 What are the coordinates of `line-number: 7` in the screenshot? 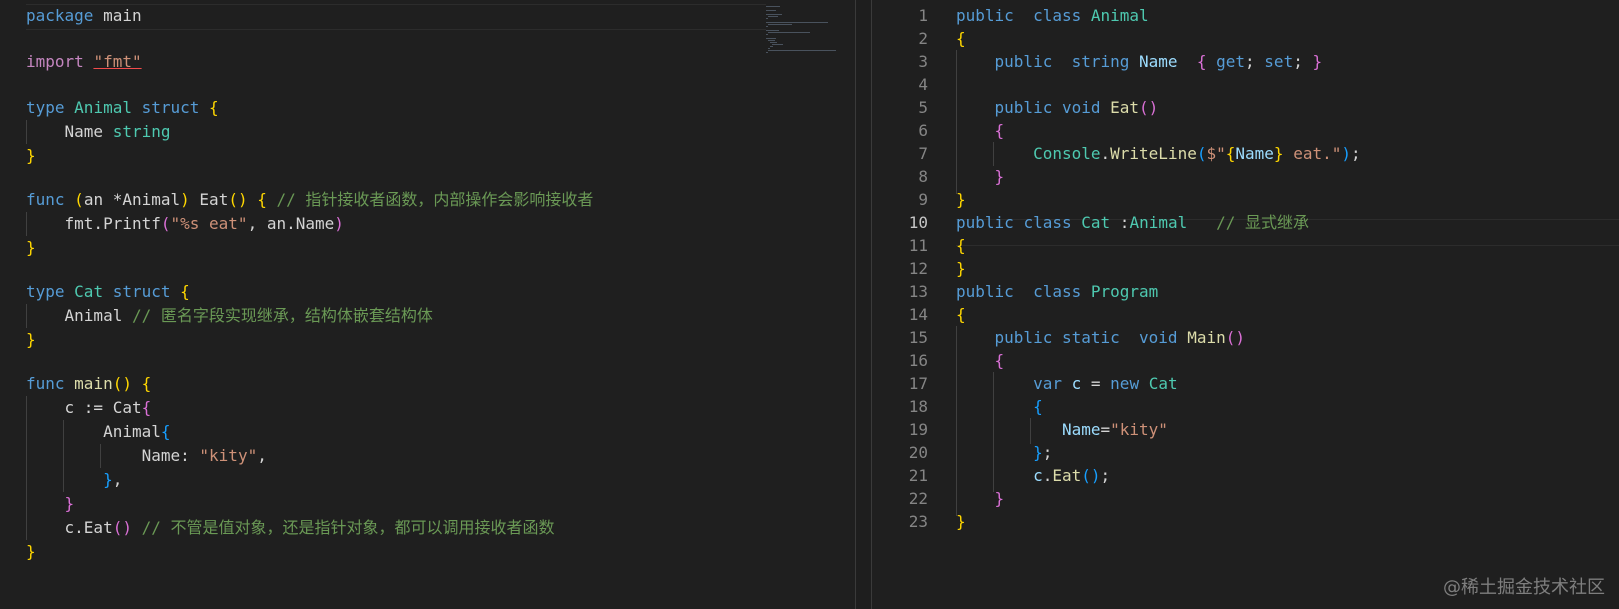 It's located at (923, 153).